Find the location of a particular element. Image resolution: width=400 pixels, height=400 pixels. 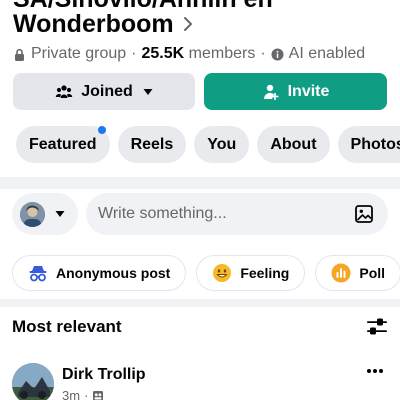

smiley-icon is located at coordinates (222, 273).